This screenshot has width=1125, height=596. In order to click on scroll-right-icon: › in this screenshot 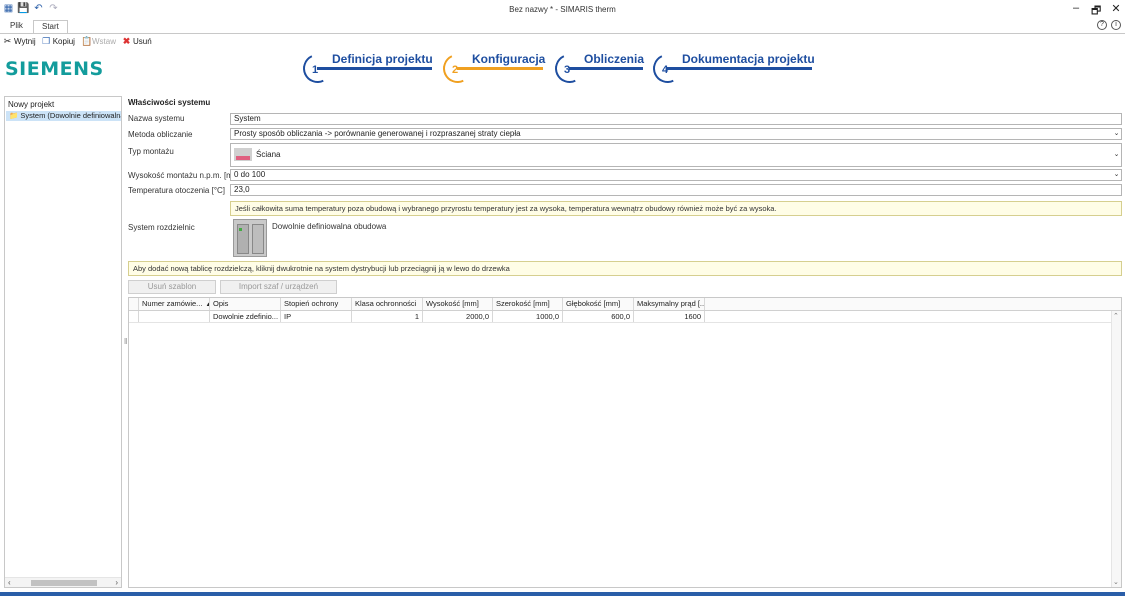, I will do `click(116, 582)`.